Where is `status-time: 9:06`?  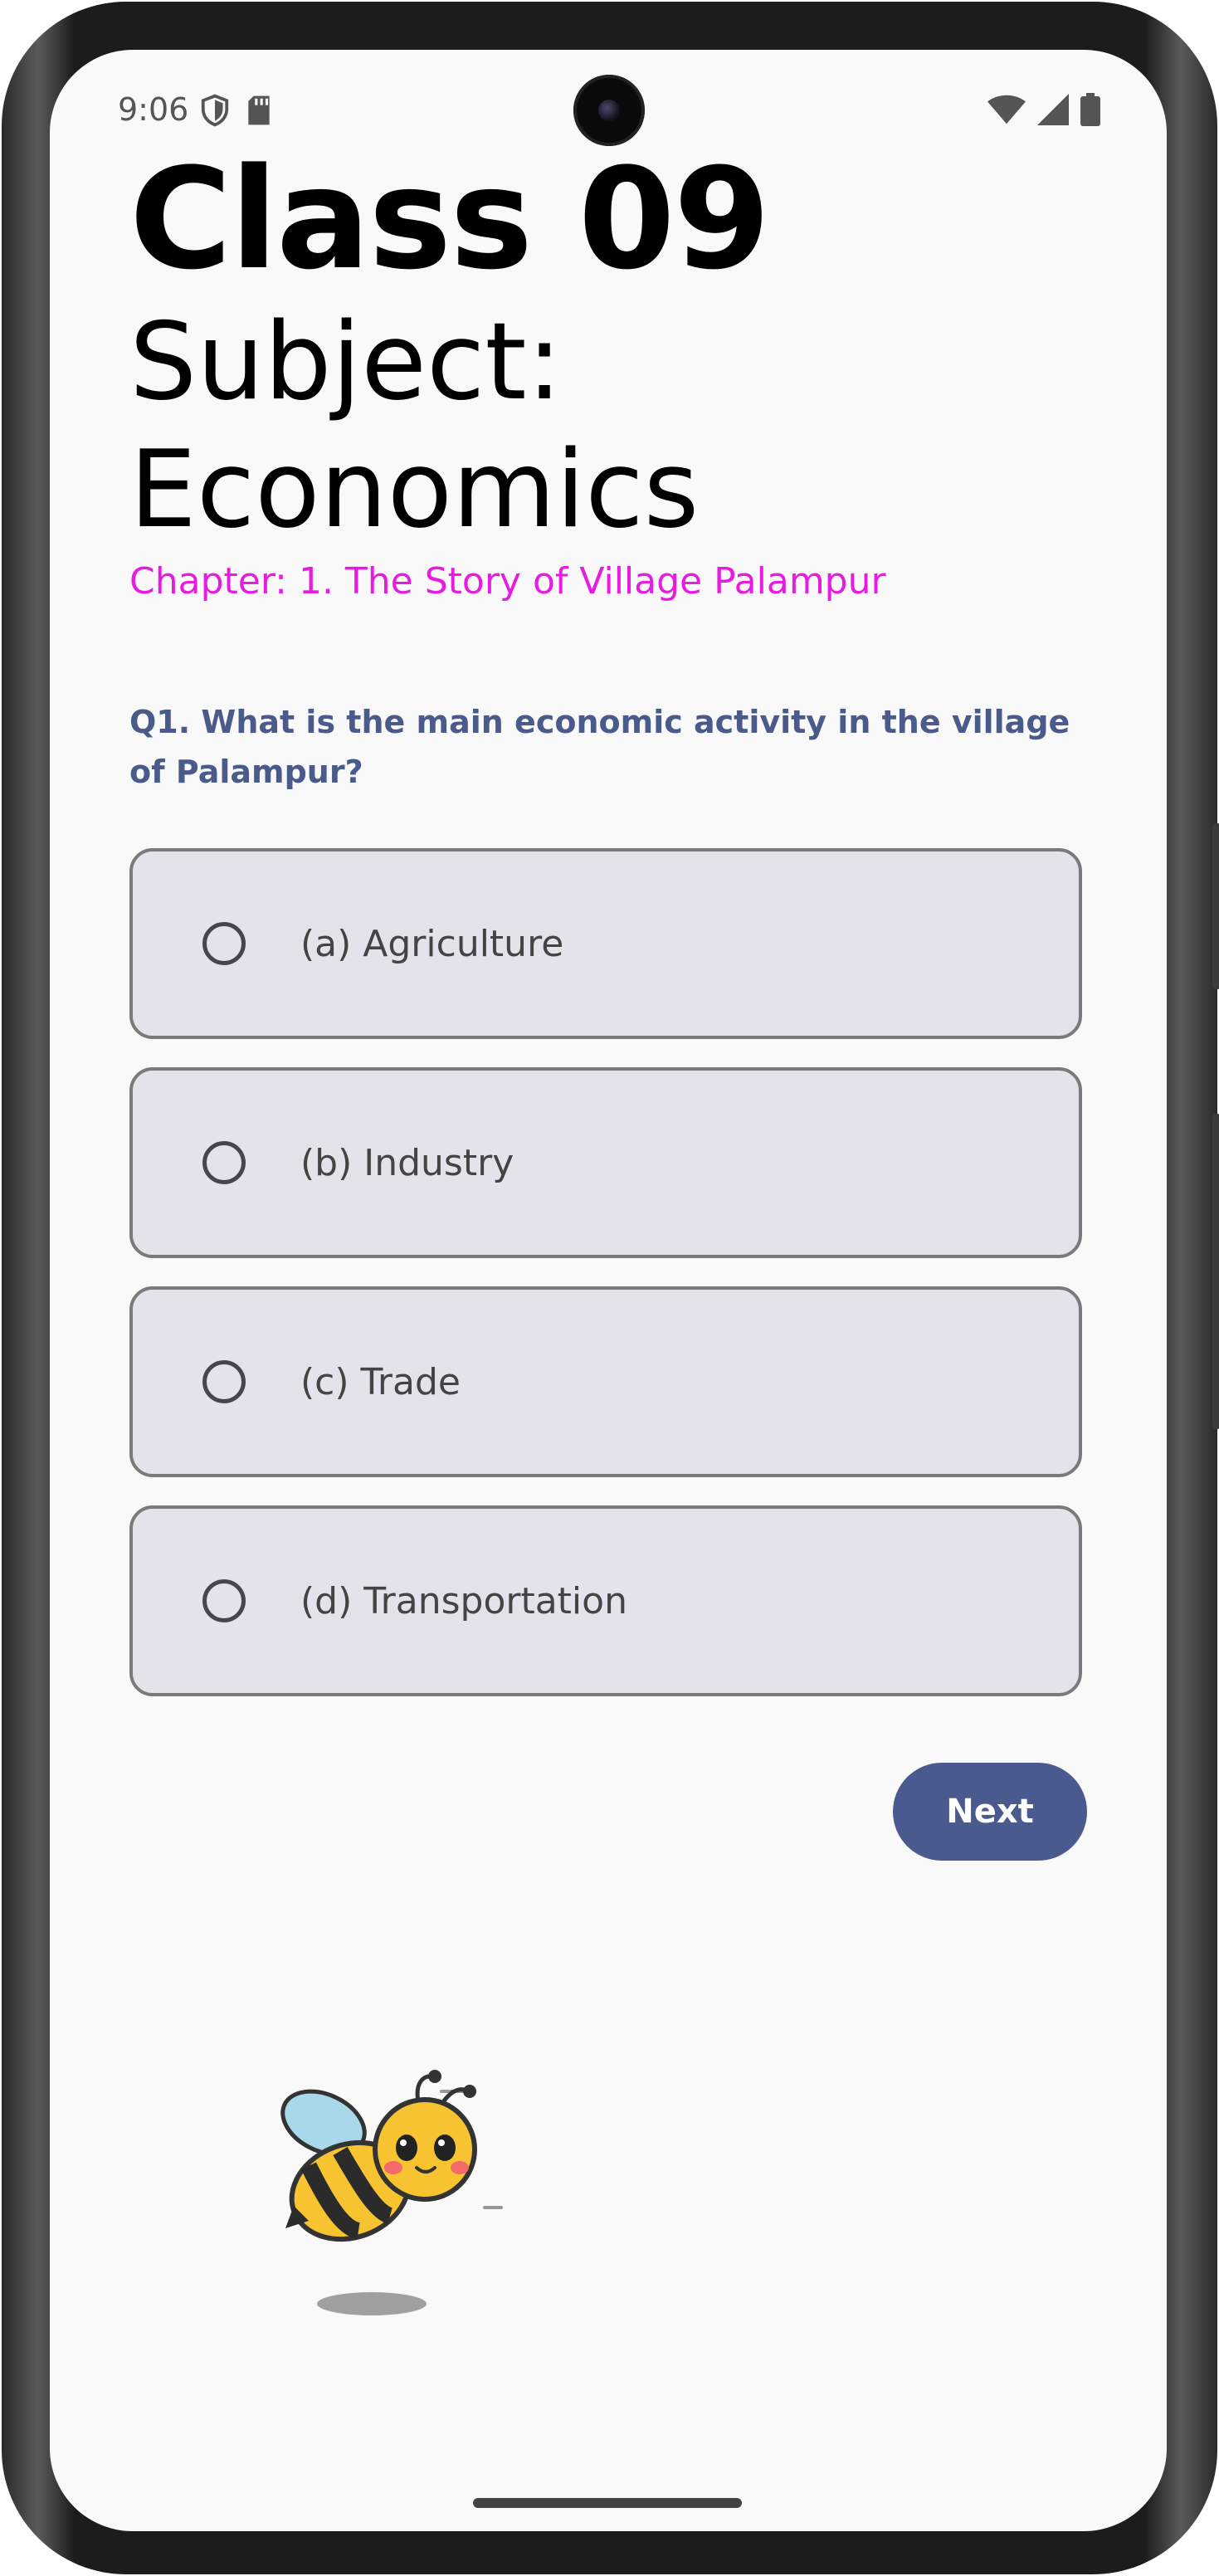 status-time: 9:06 is located at coordinates (154, 109).